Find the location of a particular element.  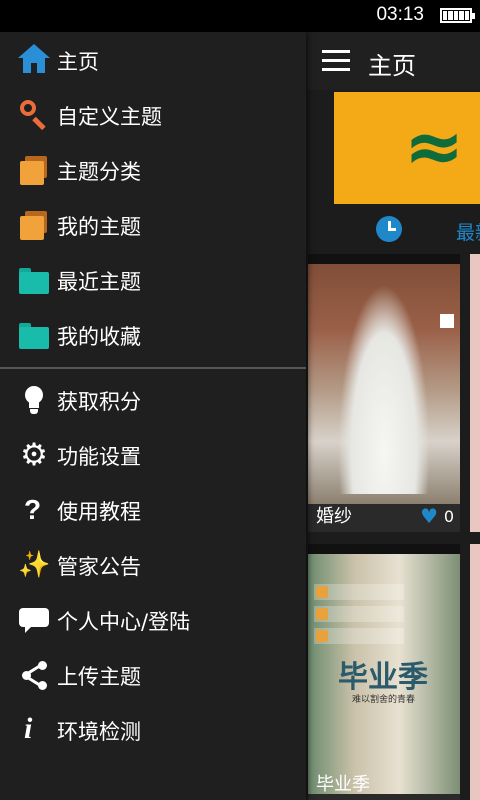

promo-banner: ≈ is located at coordinates (407, 148).